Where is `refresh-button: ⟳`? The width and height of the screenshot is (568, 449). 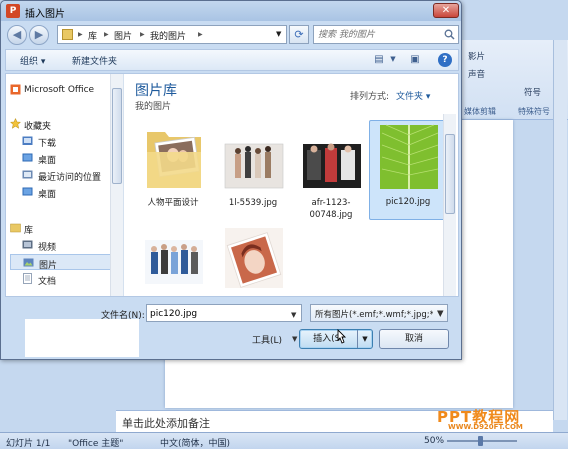
refresh-button: ⟳ is located at coordinates (299, 34).